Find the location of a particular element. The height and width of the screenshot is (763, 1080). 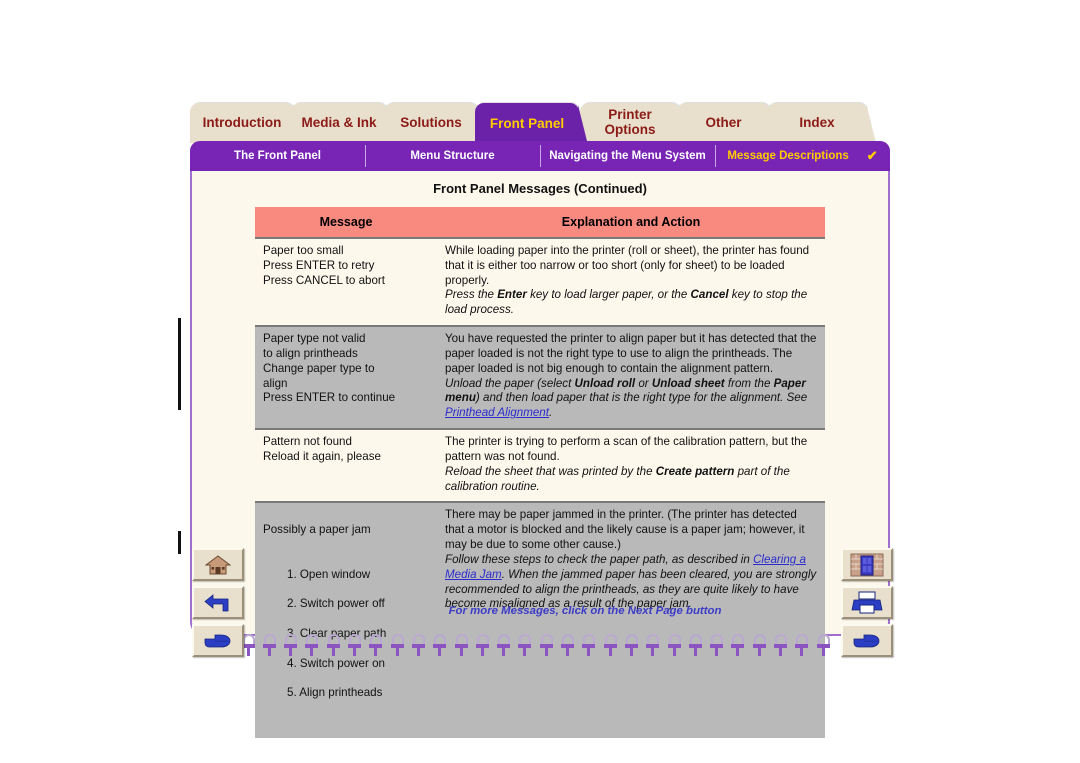

exit-door-icon is located at coordinates (867, 564).